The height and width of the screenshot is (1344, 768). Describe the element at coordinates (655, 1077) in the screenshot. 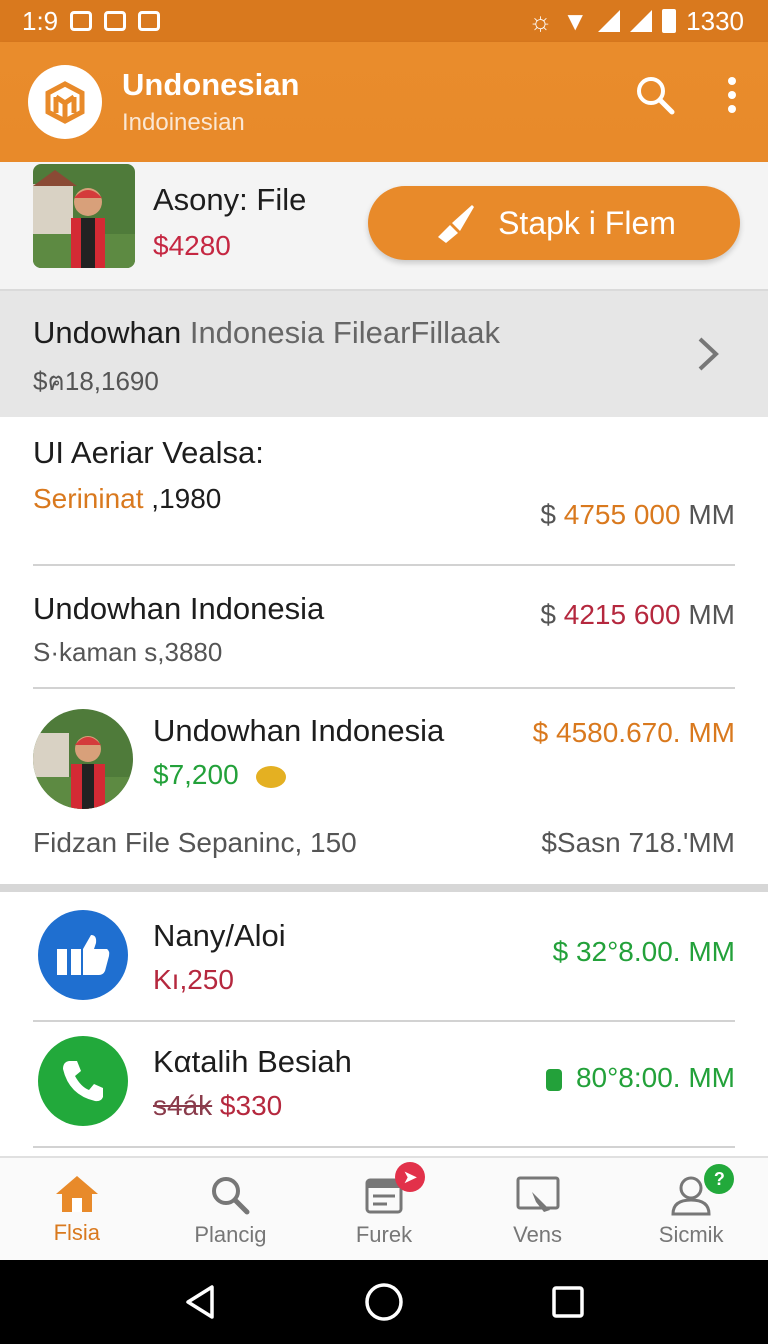

I see `list-item-amount-text: 80°8:00. MM` at that location.